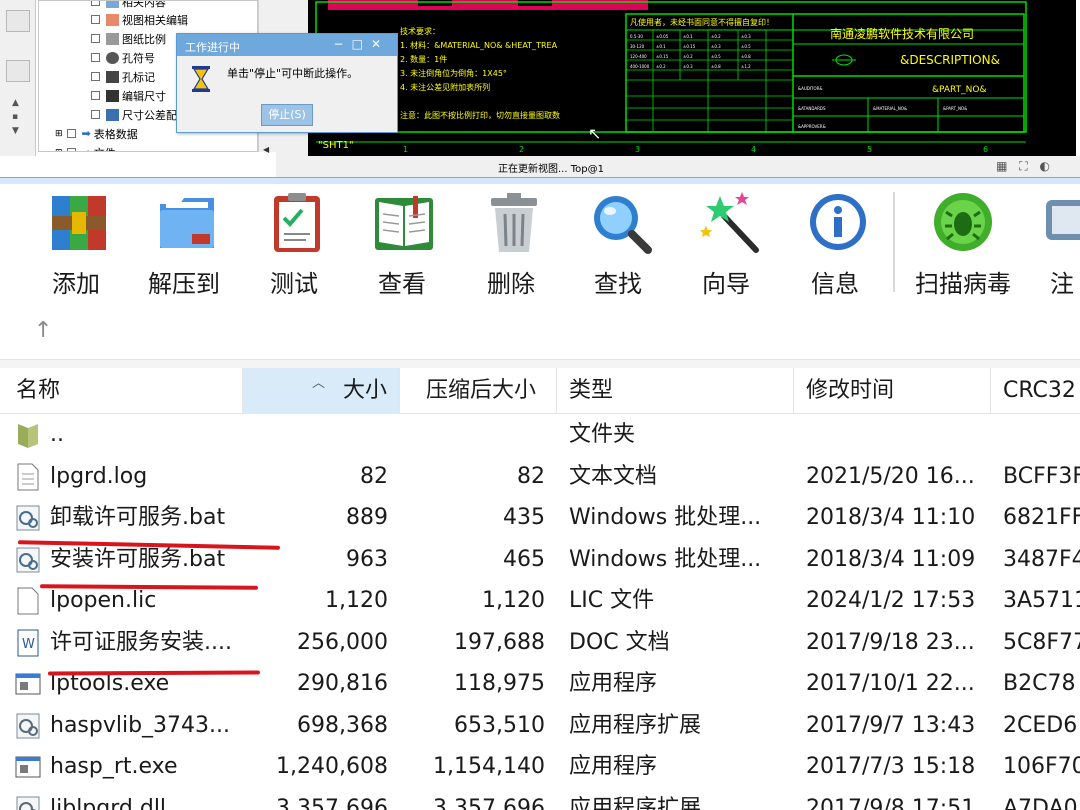 The height and width of the screenshot is (810, 1080). I want to click on add-button: 添加, so click(76, 243).